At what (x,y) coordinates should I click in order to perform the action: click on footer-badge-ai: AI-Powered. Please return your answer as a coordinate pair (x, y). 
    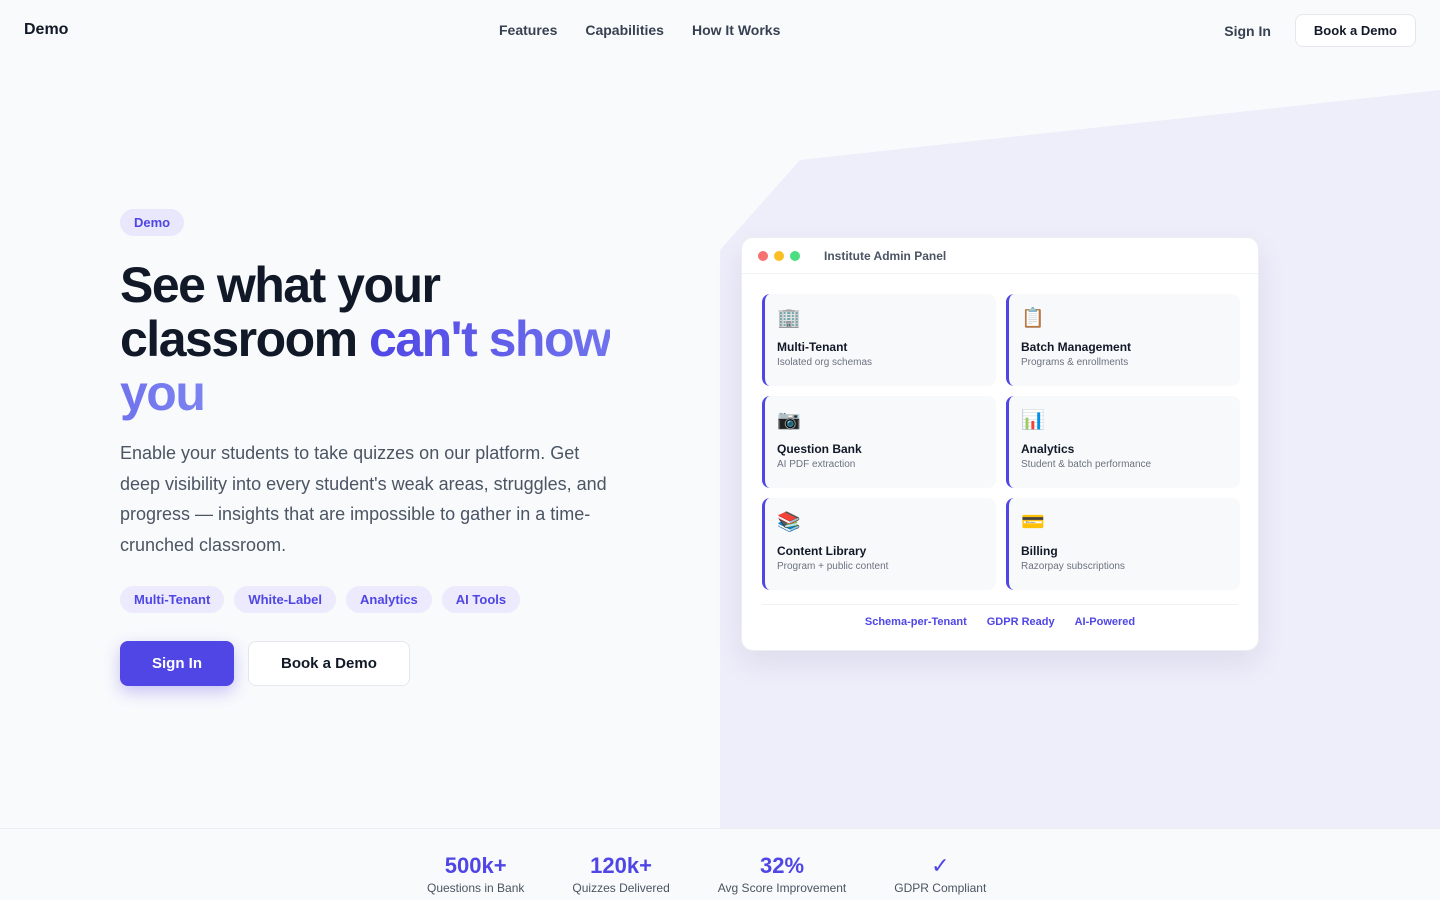
    Looking at the image, I should click on (1105, 622).